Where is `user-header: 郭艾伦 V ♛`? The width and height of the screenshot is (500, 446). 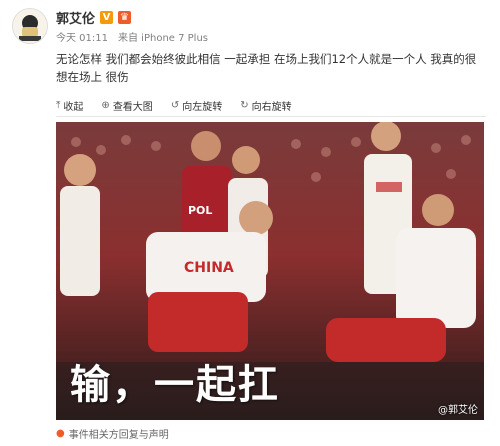 user-header: 郭艾伦 V ♛ is located at coordinates (94, 17).